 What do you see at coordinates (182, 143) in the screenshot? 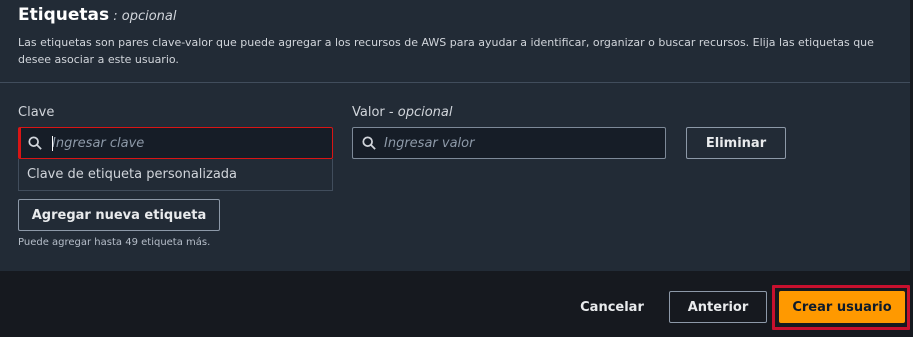
I see `key-input` at bounding box center [182, 143].